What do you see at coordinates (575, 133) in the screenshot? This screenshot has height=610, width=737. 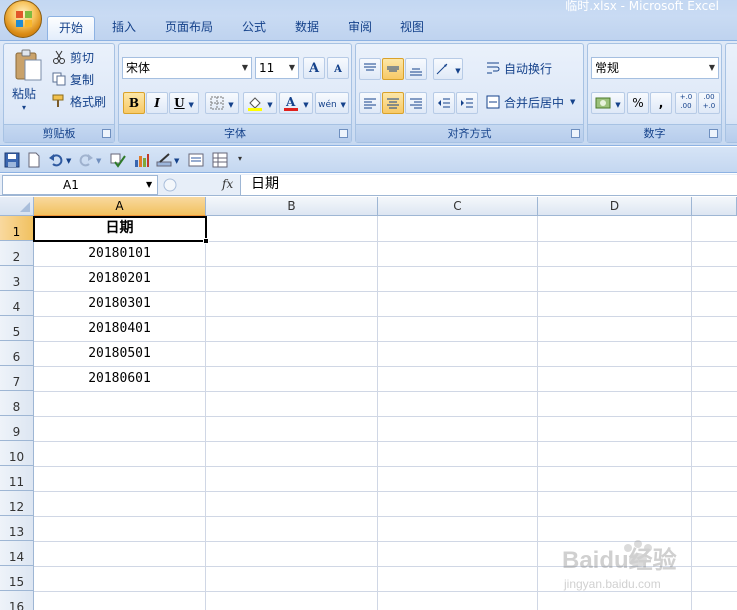 I see `alignment-dialog-launcher-icon` at bounding box center [575, 133].